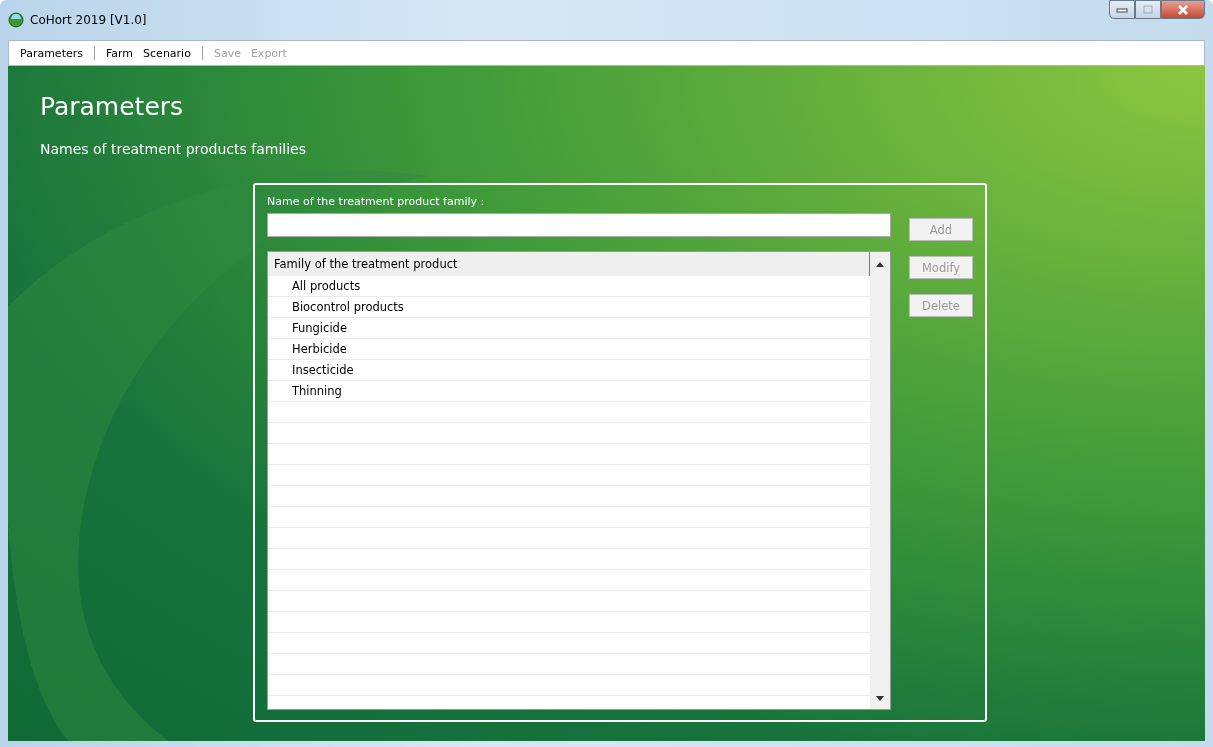 This screenshot has height=747, width=1213. What do you see at coordinates (880, 698) in the screenshot?
I see `scroll-down-icon` at bounding box center [880, 698].